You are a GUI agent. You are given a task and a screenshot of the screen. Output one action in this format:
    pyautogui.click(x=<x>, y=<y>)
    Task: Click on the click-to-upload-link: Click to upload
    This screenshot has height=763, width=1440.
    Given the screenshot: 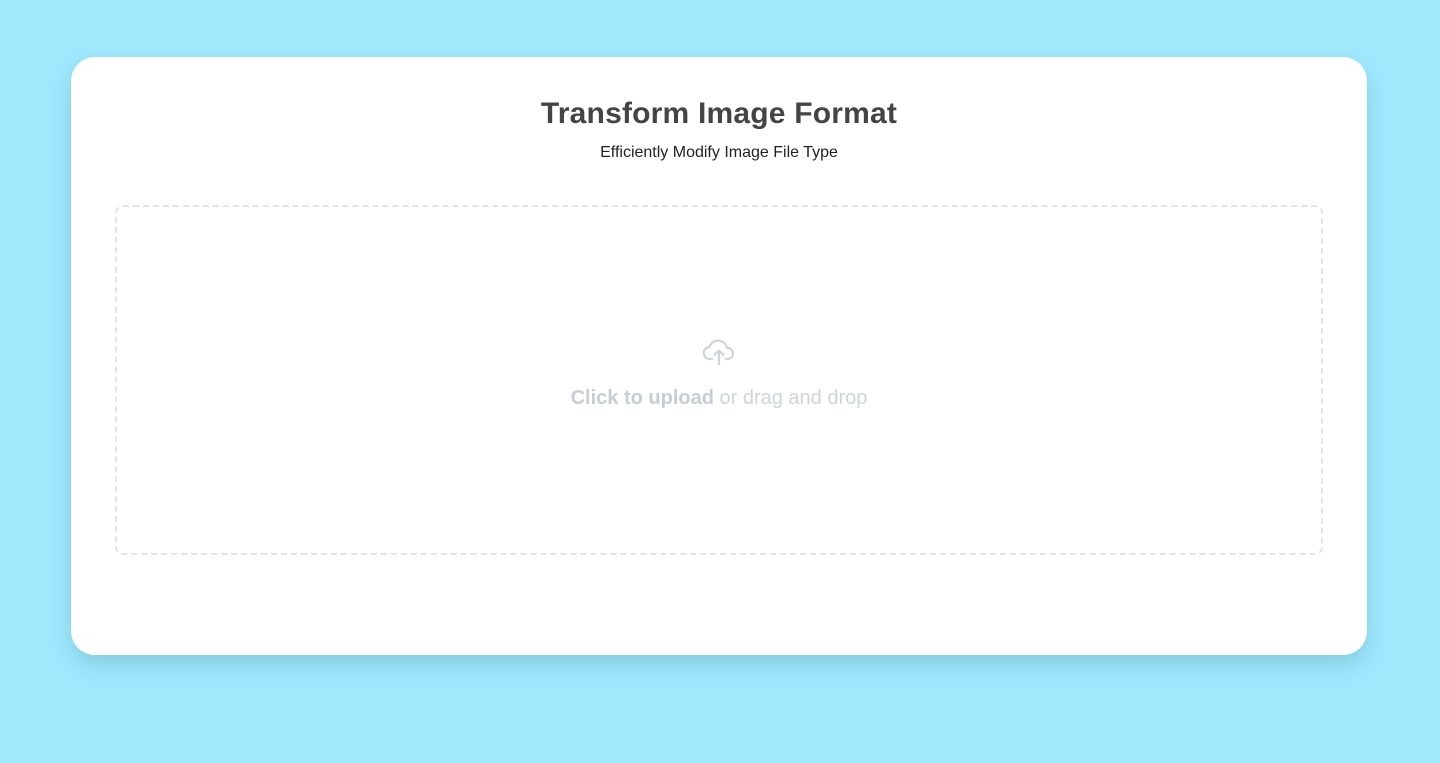 What is the action you would take?
    pyautogui.click(x=642, y=398)
    